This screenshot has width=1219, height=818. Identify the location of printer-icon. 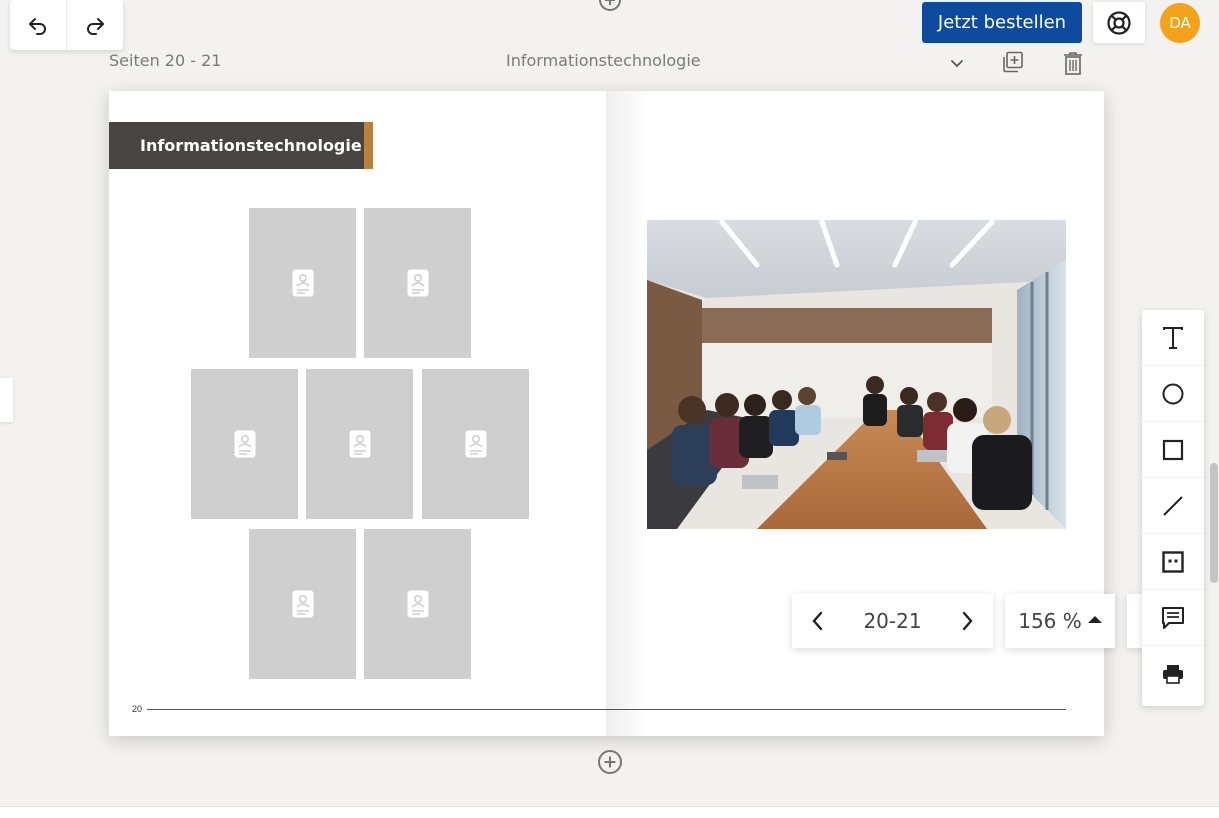
(1173, 674).